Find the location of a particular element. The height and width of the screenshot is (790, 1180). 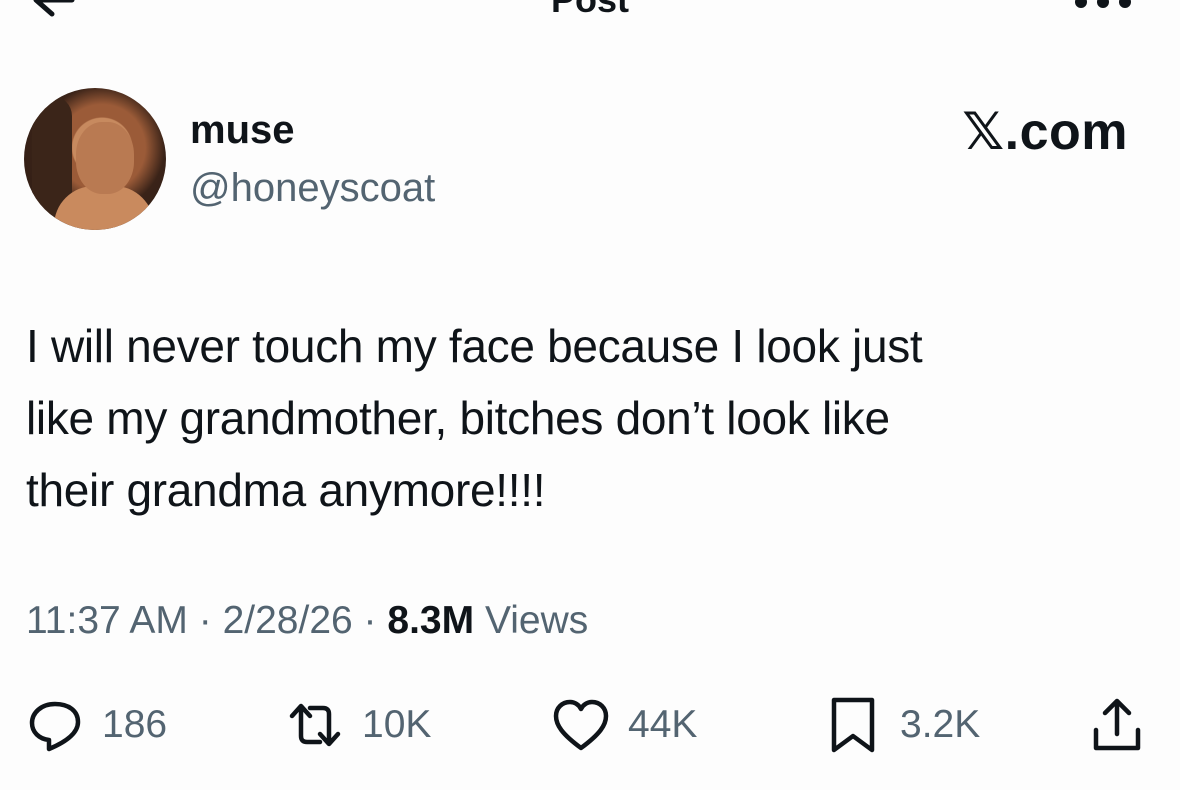

x-com-watermark: 𝕏.com is located at coordinates (1045, 132).